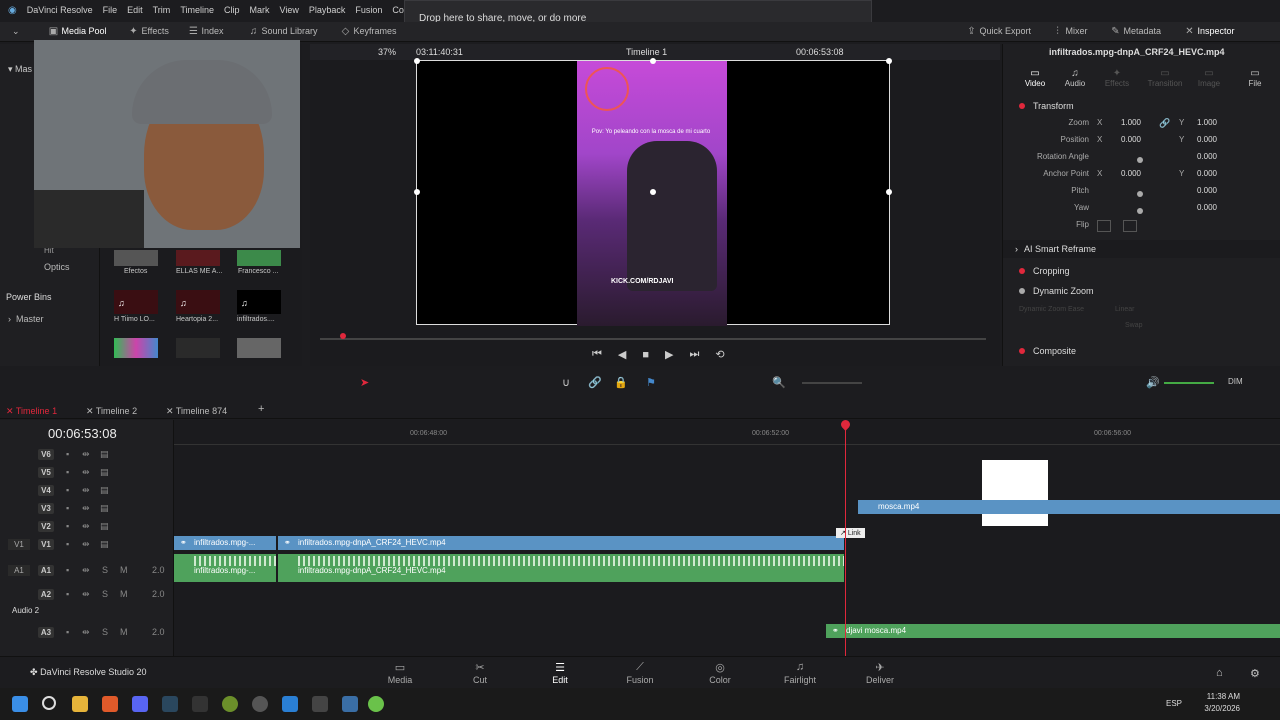  I want to click on power-bin-master: › Master, so click(26, 319).